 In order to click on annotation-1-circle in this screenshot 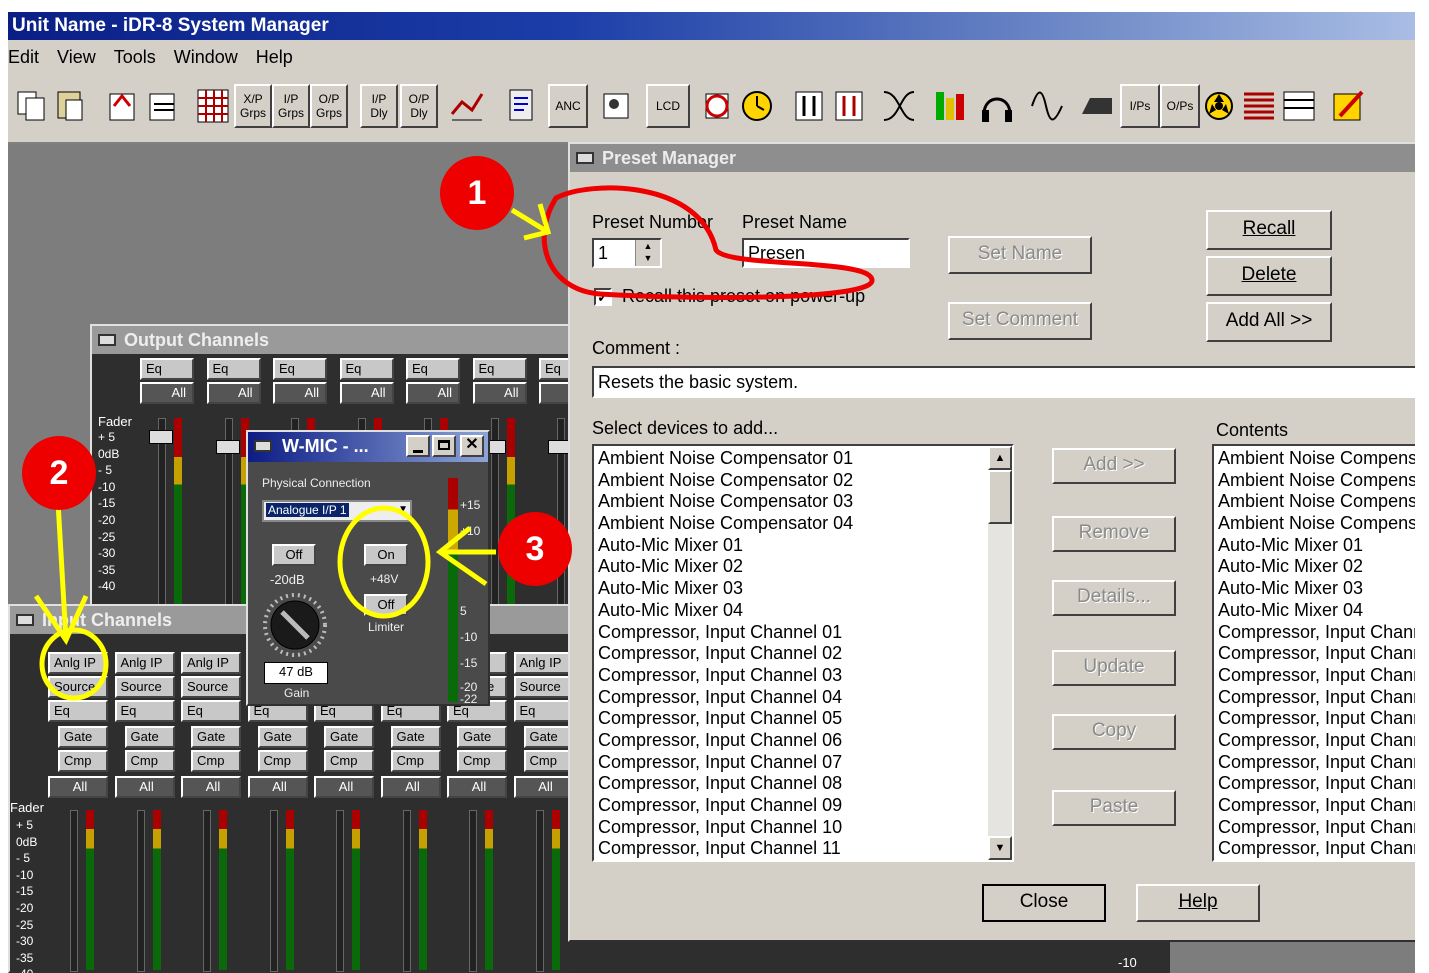, I will do `click(708, 242)`.